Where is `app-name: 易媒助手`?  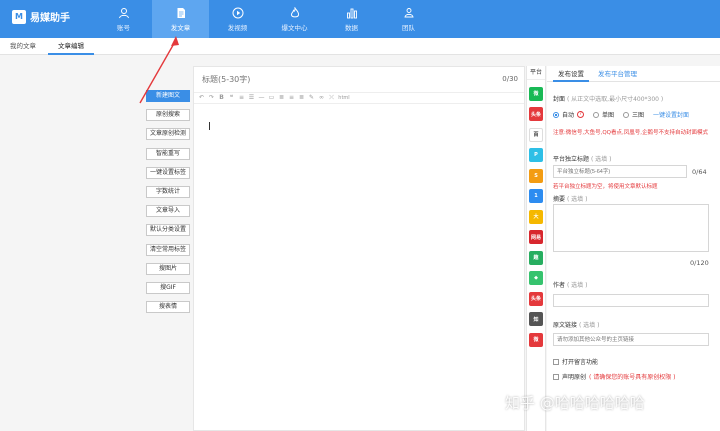
app-name: 易媒助手 is located at coordinates (50, 18).